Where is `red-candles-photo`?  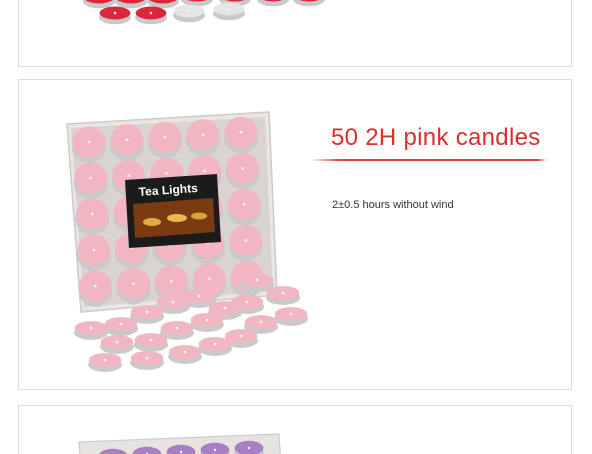
red-candles-photo is located at coordinates (204, 12).